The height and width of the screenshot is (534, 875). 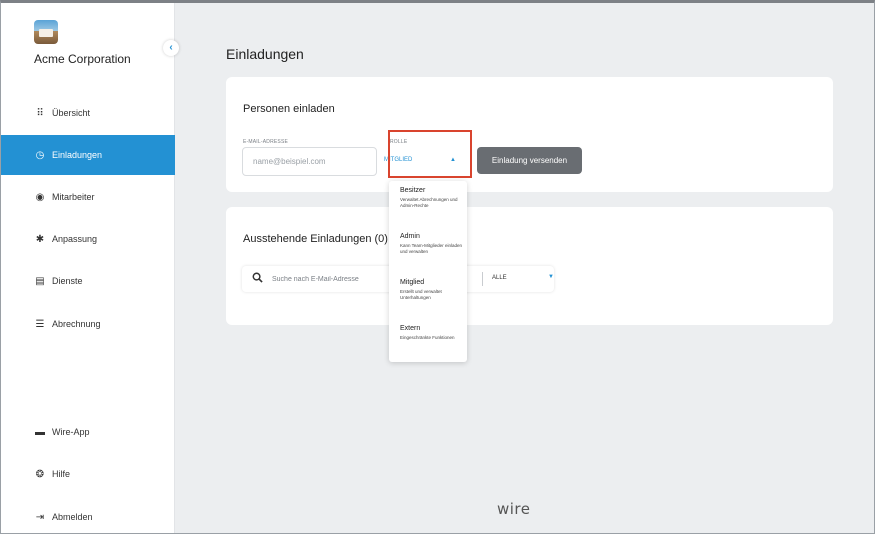 I want to click on sidebar-item-label: Dienste, so click(x=67, y=281).